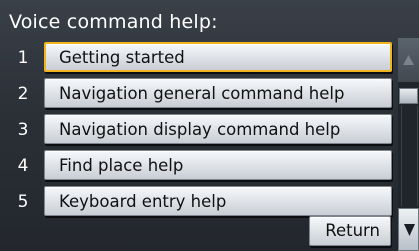 The height and width of the screenshot is (251, 419). What do you see at coordinates (23, 202) in the screenshot?
I see `item-number: 5` at bounding box center [23, 202].